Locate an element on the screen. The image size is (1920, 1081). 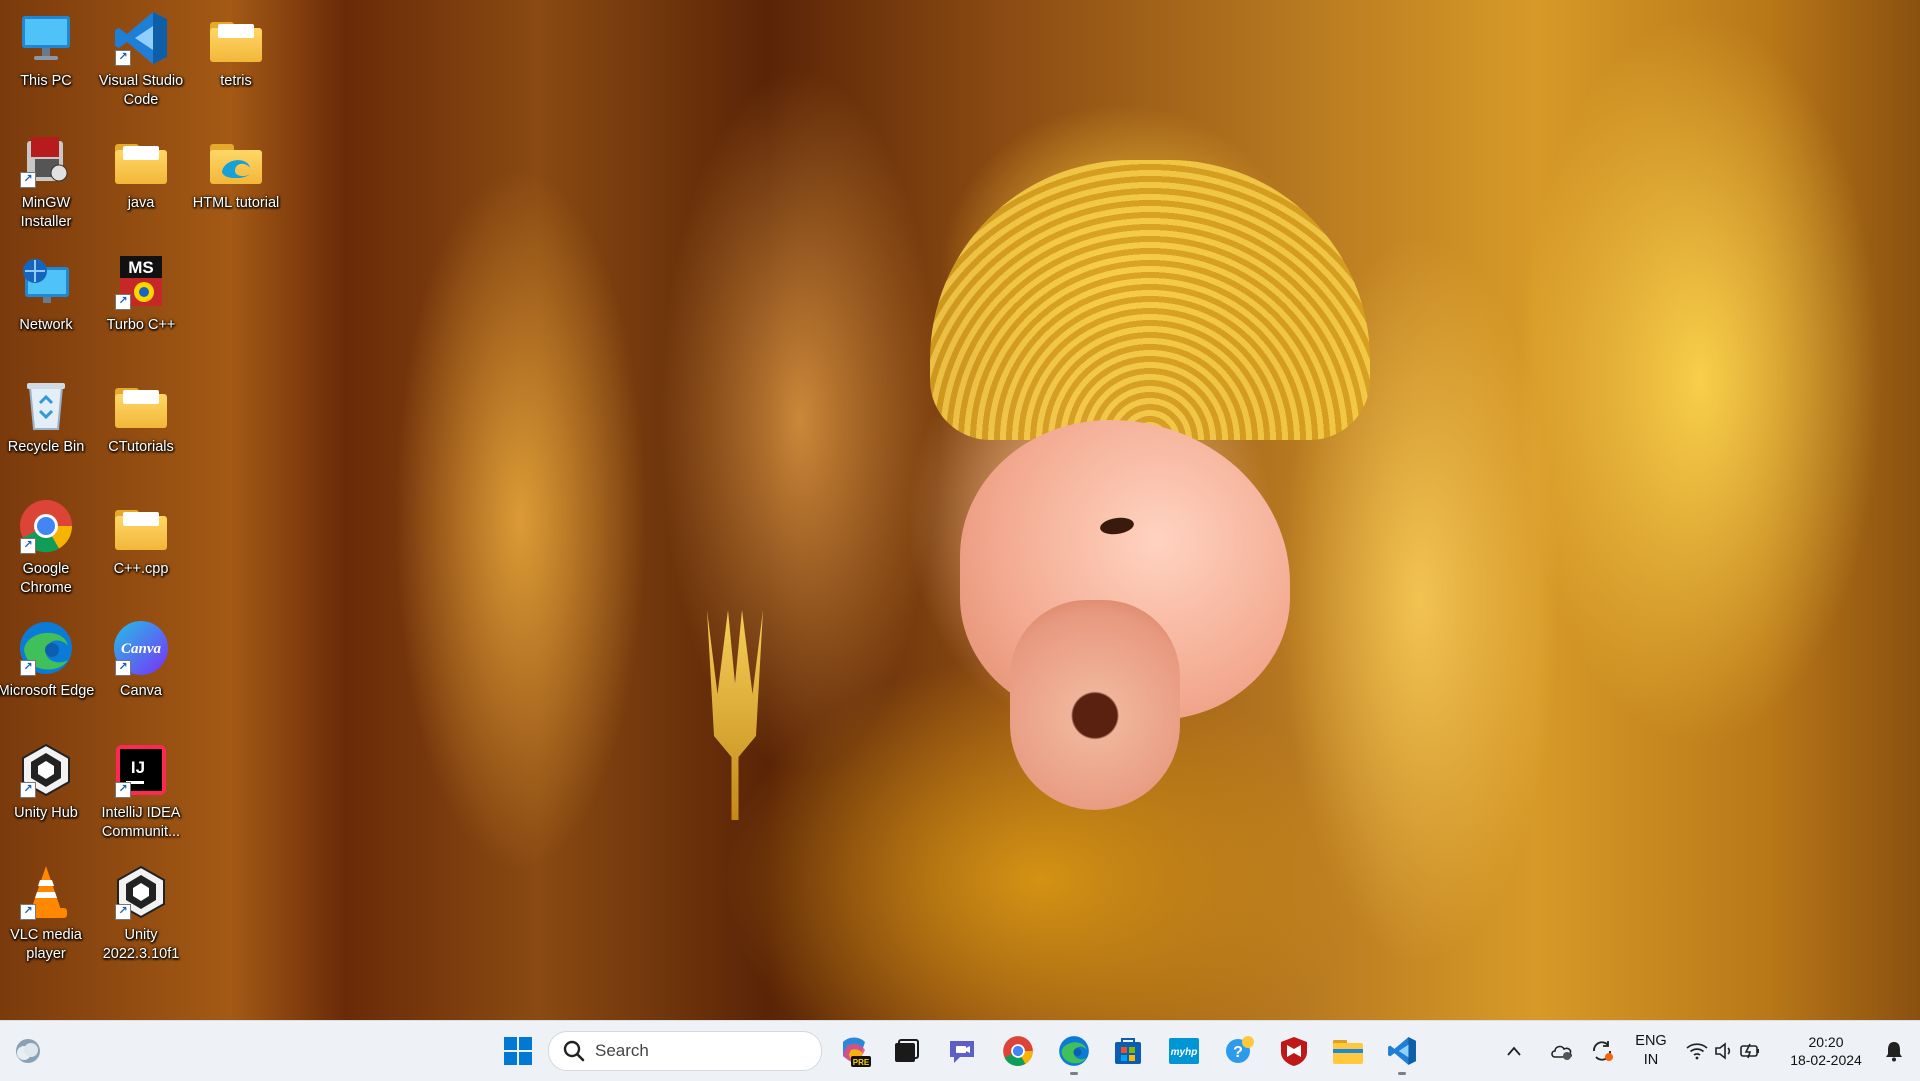
wallpaper-crown is located at coordinates (1150, 300).